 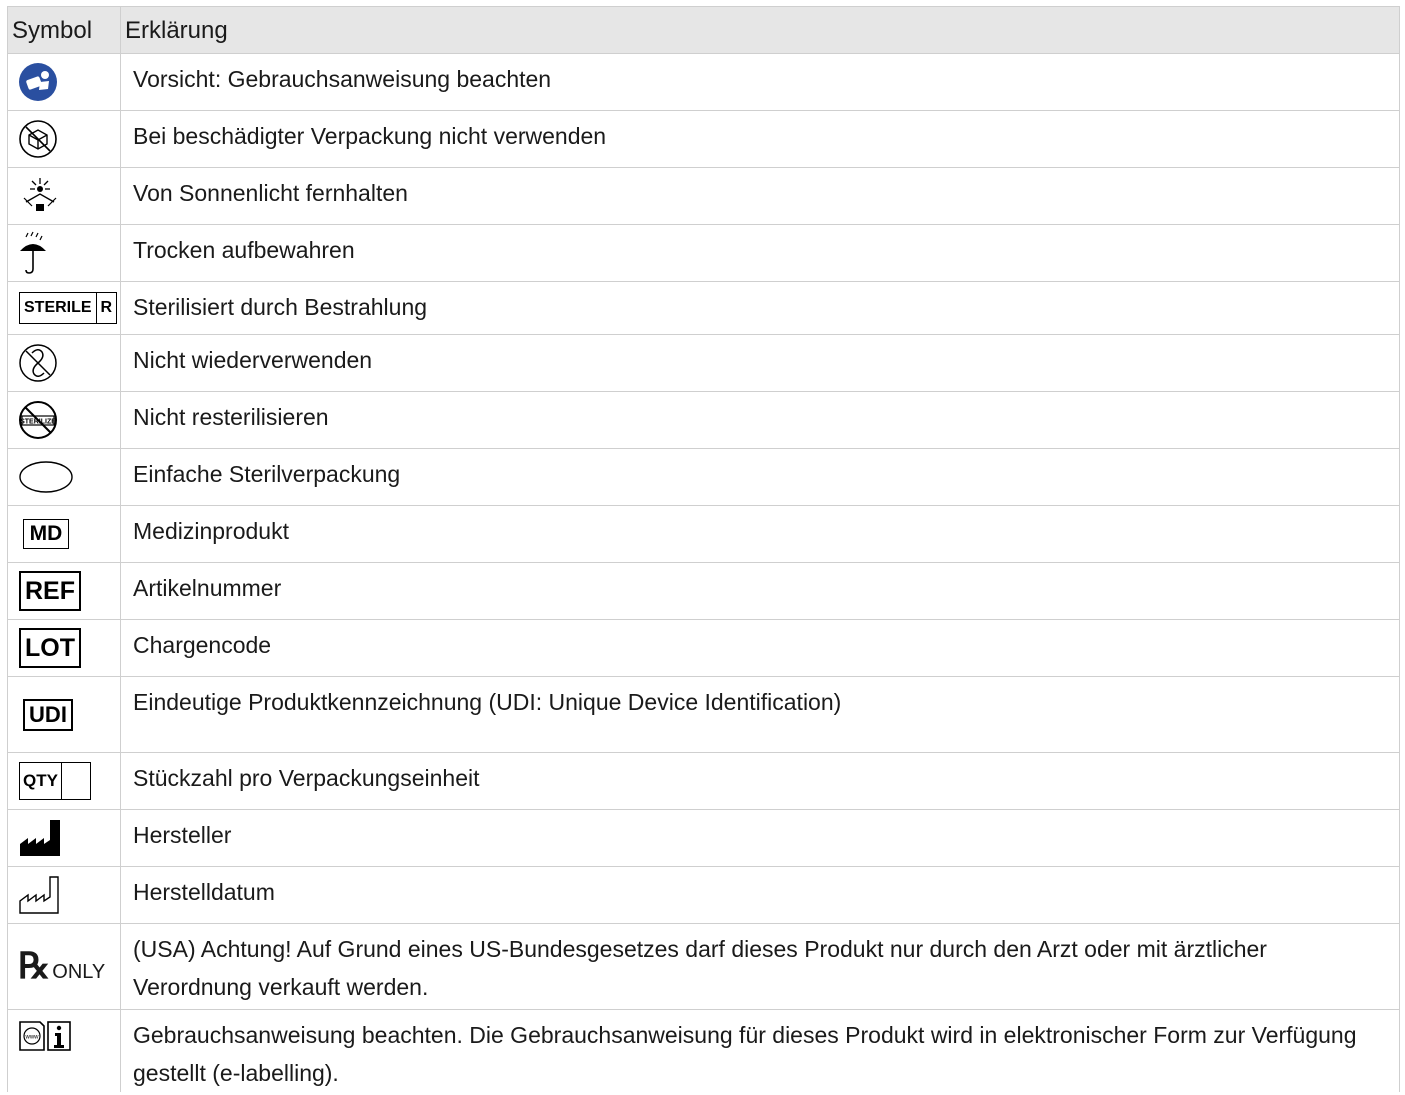 I want to click on do-not-resterilize-icon: STERILIZE, so click(x=38, y=420).